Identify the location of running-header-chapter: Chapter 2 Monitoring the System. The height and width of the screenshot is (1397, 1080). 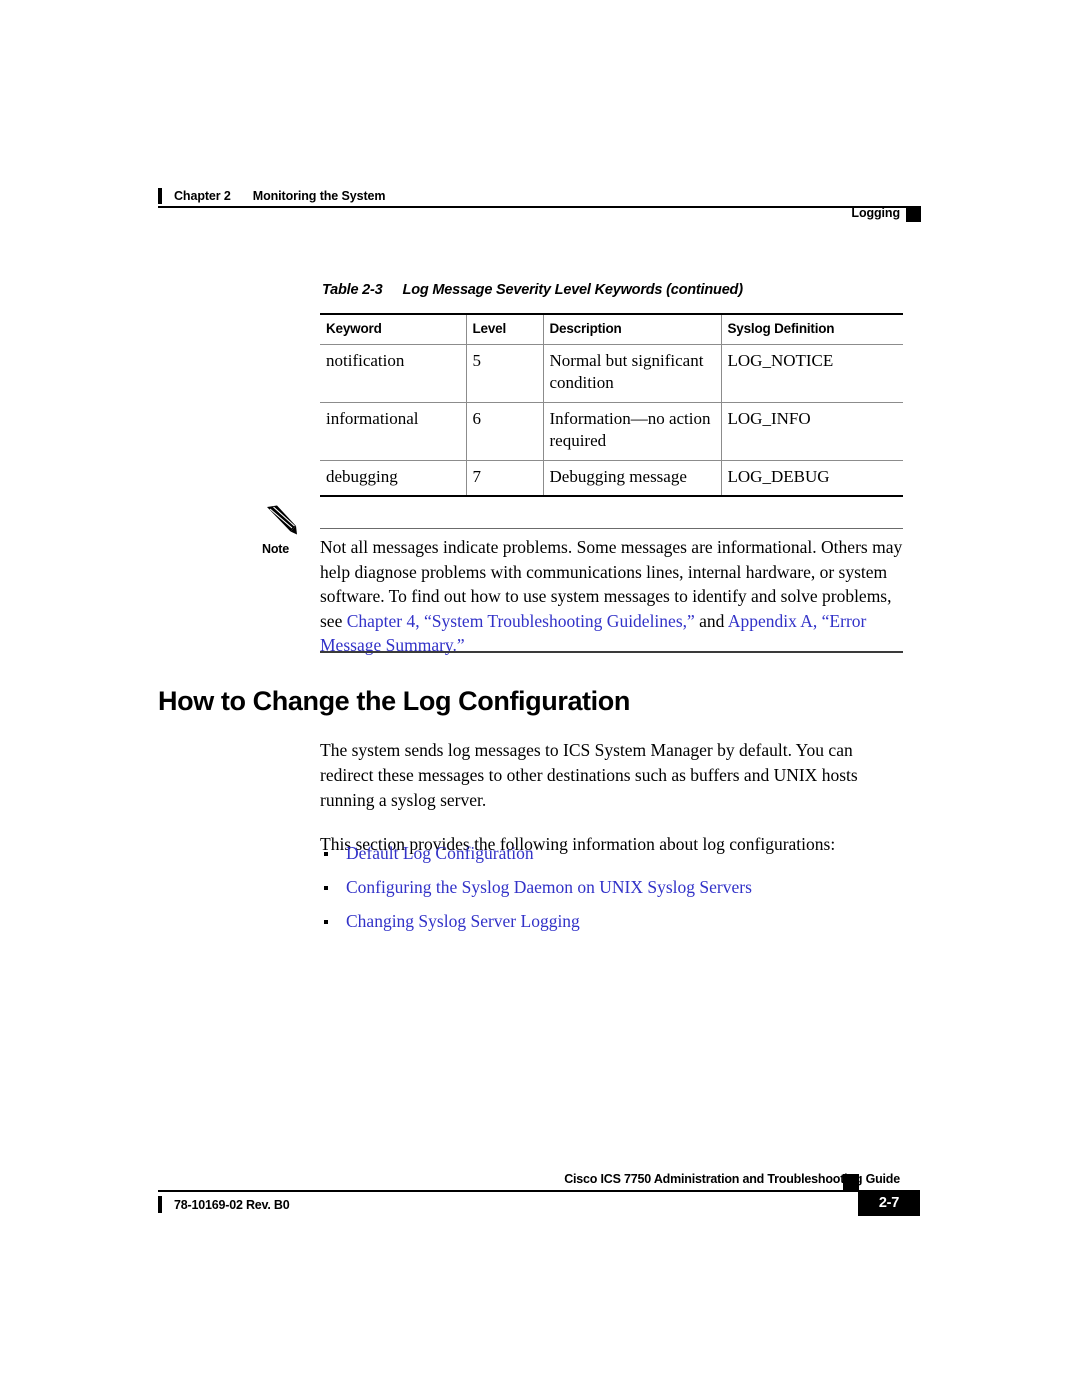
(272, 196).